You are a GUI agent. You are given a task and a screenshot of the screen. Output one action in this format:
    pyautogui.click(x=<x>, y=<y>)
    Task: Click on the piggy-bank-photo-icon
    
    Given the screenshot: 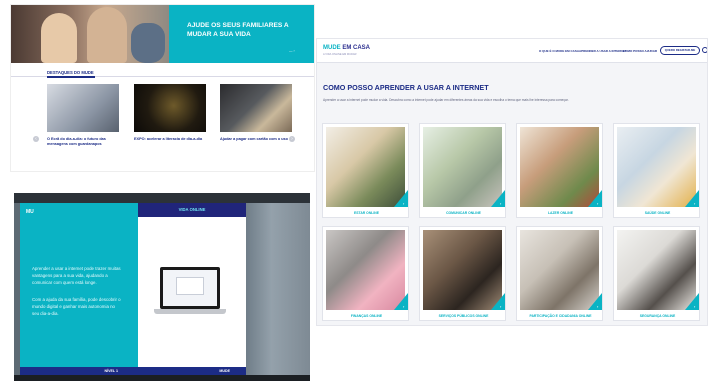 What is the action you would take?
    pyautogui.click(x=365, y=270)
    